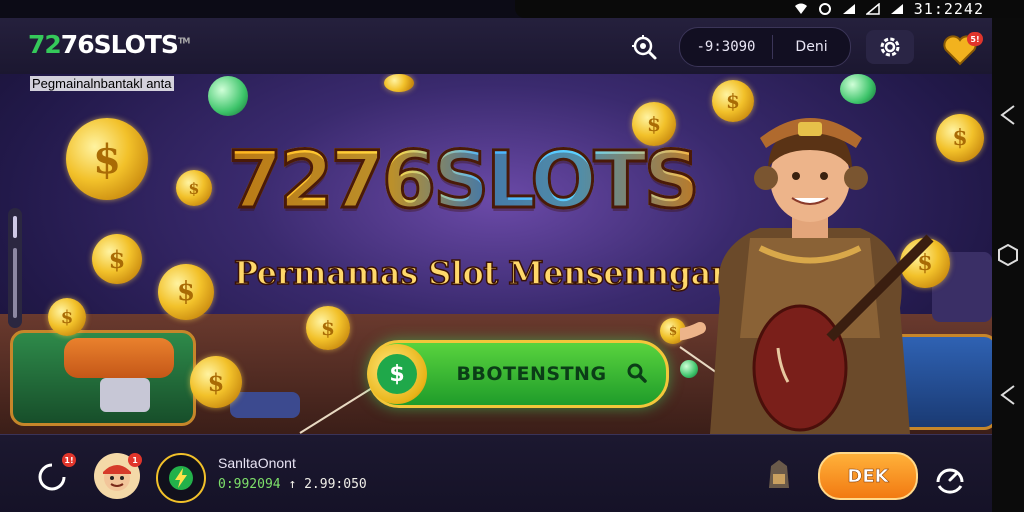  I want to click on home-icon, so click(1008, 255).